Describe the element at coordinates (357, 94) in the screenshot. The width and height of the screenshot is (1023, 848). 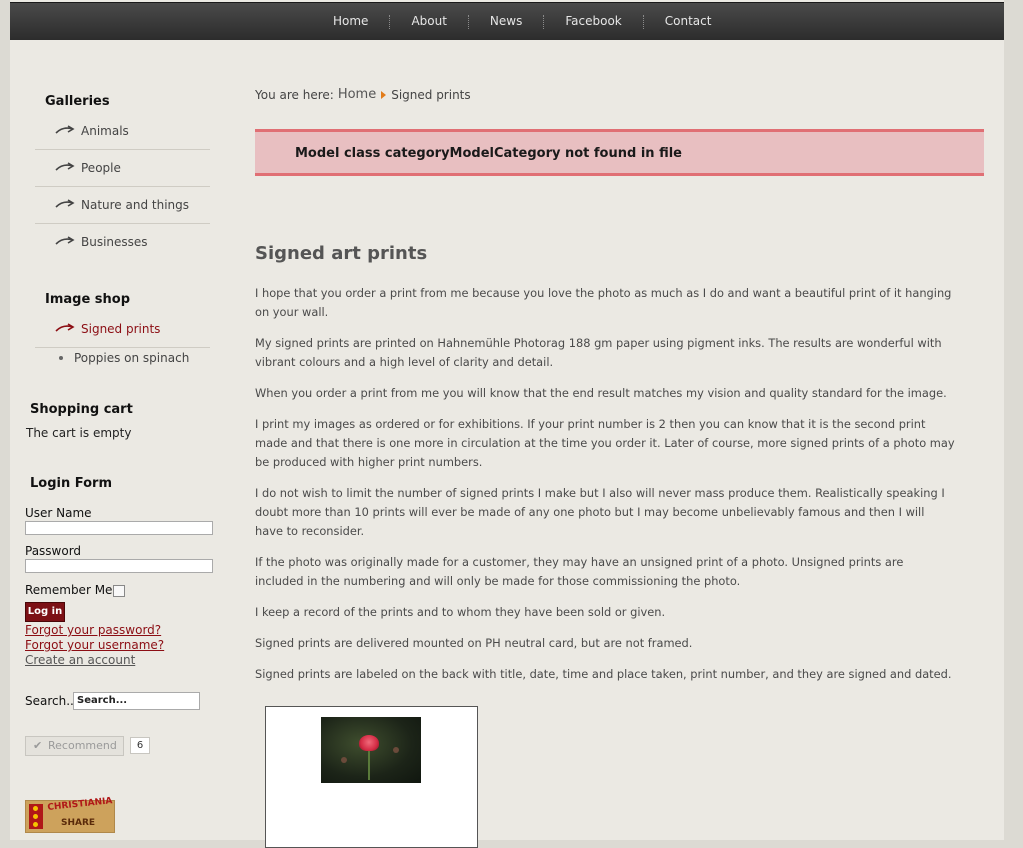
I see `breadcrumb-home-link: Home` at that location.